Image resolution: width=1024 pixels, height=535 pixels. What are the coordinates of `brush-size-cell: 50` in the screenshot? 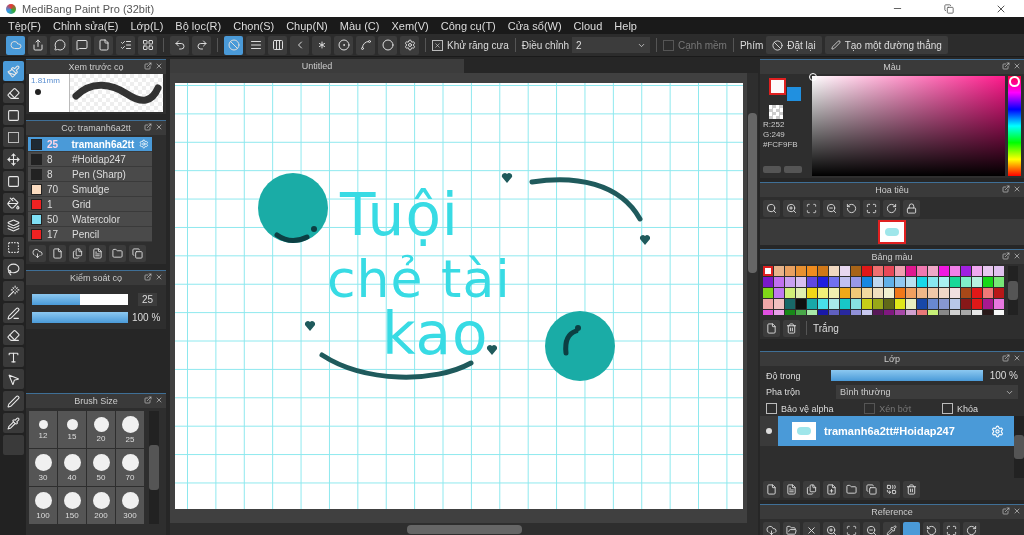 It's located at (101, 467).